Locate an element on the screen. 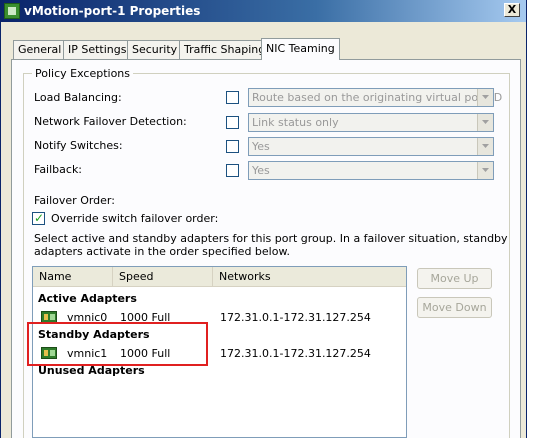 Image resolution: width=534 pixels, height=438 pixels. notify-switches-select: Yes is located at coordinates (371, 146).